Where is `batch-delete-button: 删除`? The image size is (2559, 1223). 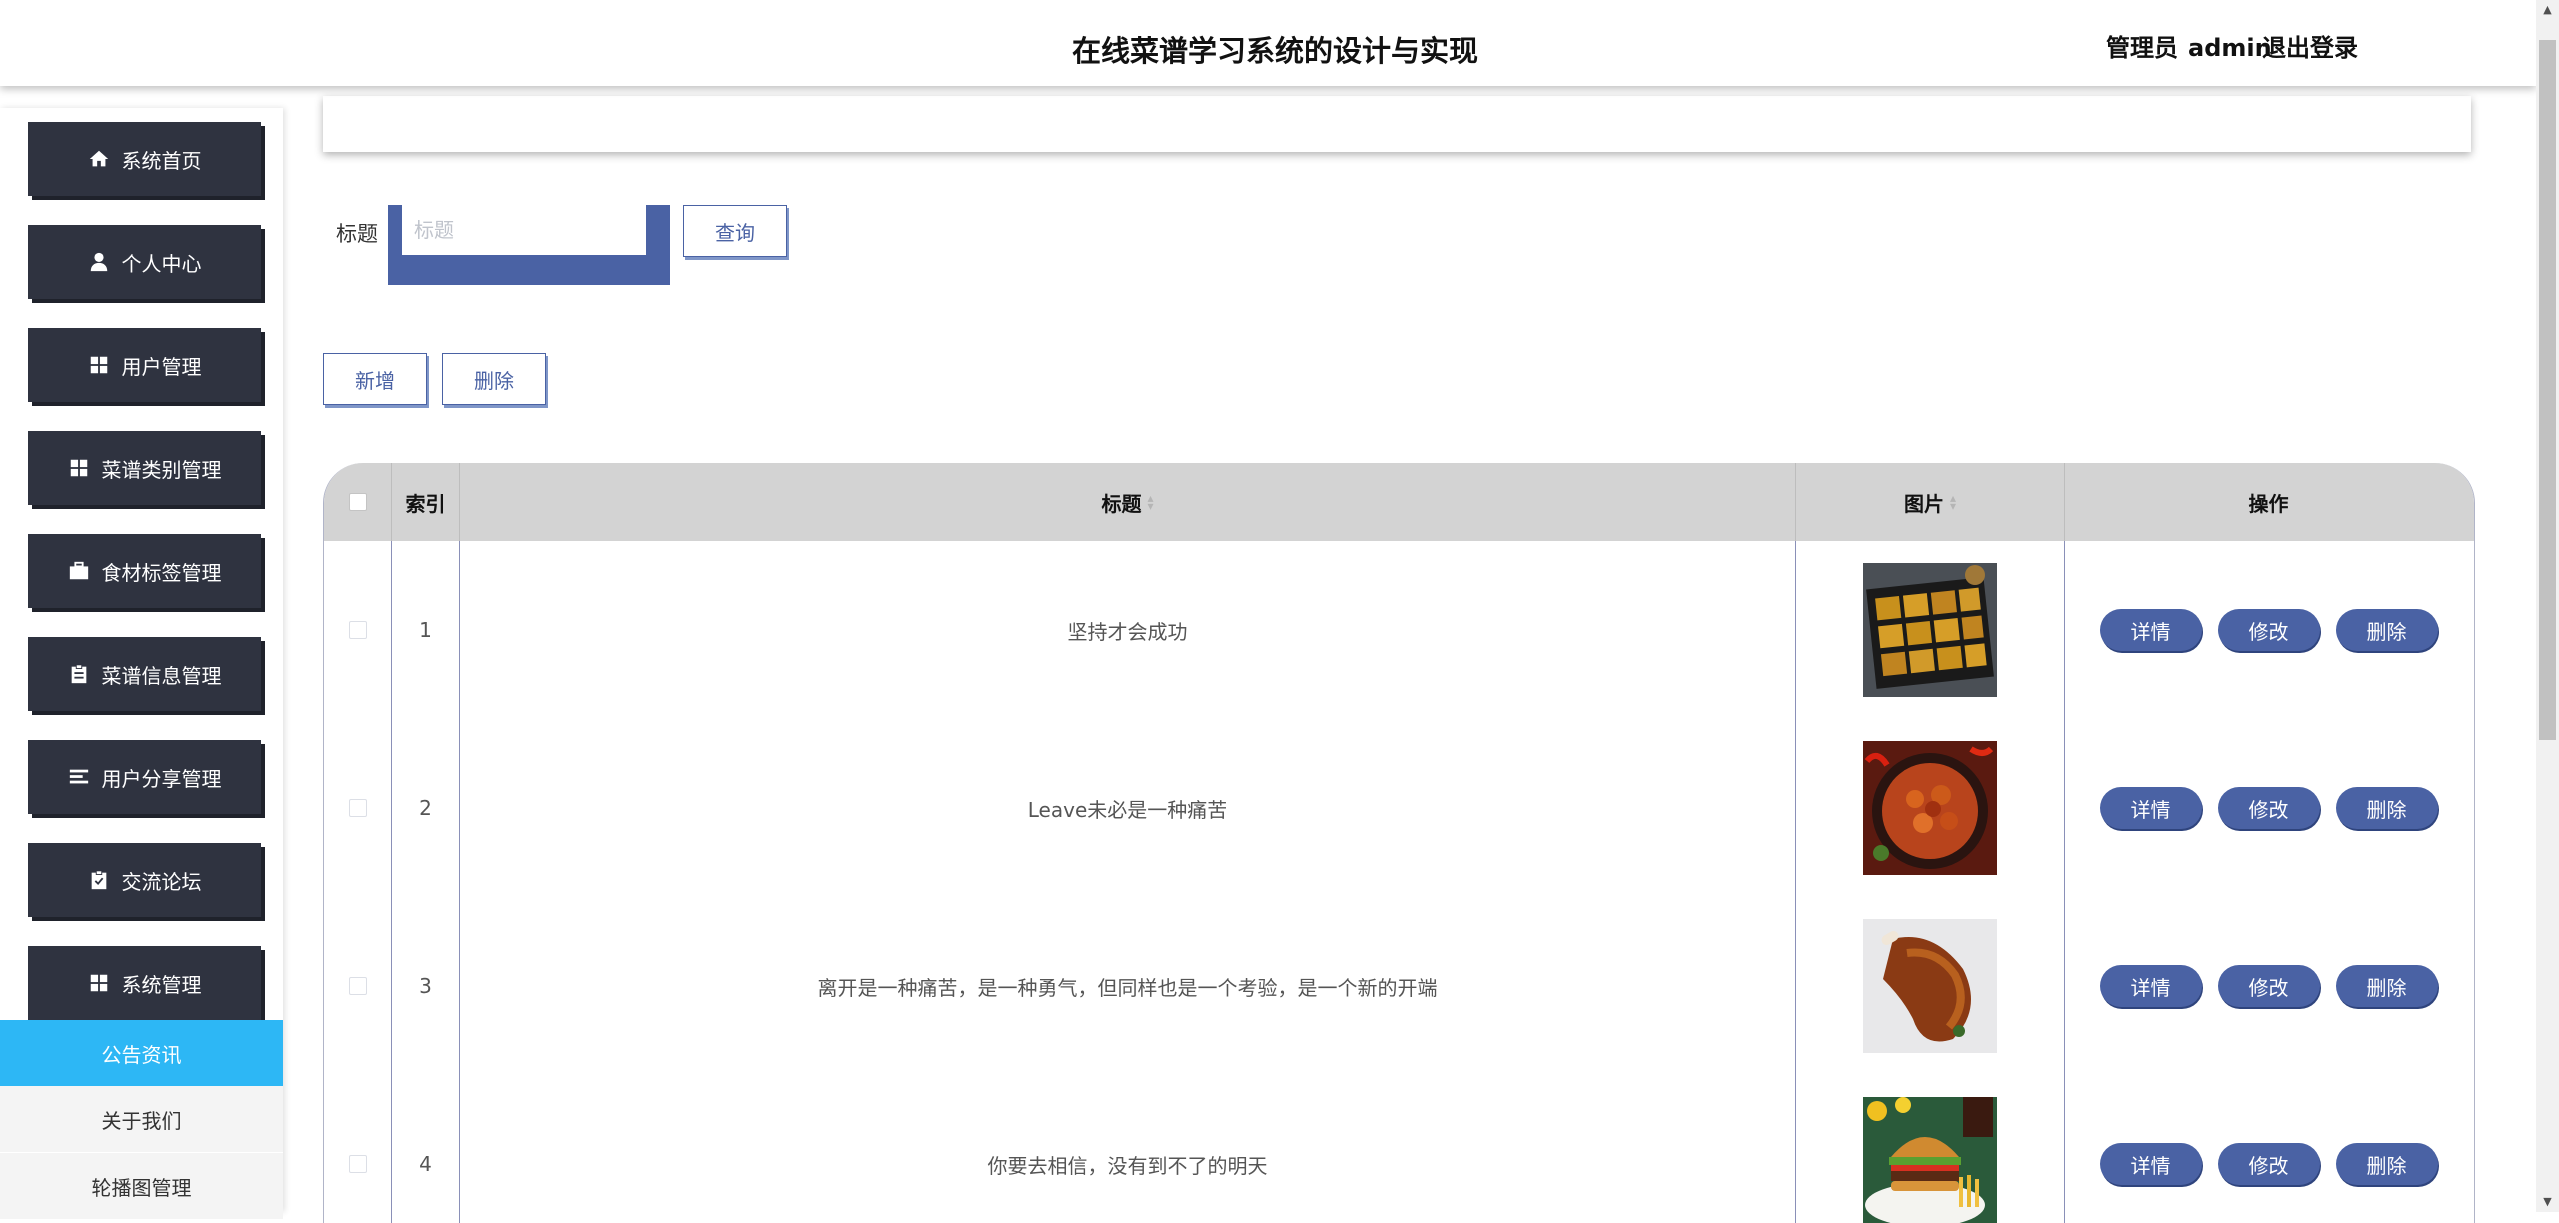 batch-delete-button: 删除 is located at coordinates (494, 379).